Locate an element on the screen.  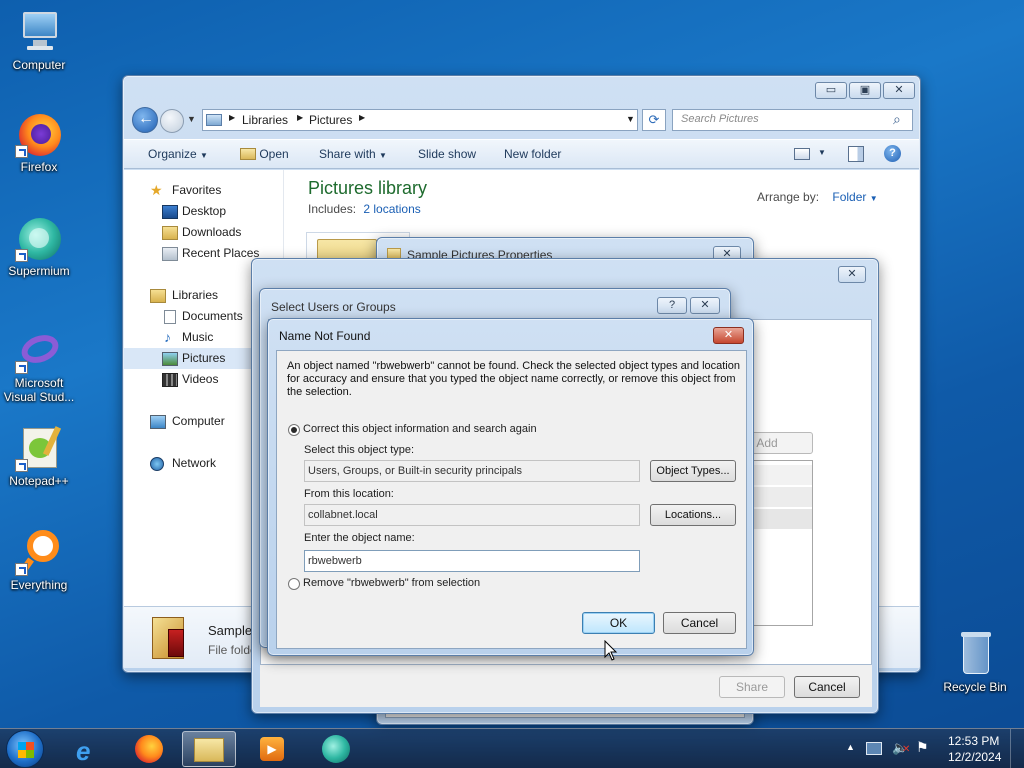
taskbar: e ▶ ▲ 🔈 ✕ ⚑ 12:53 PM 12/2/2024 is located at coordinates (512, 748).